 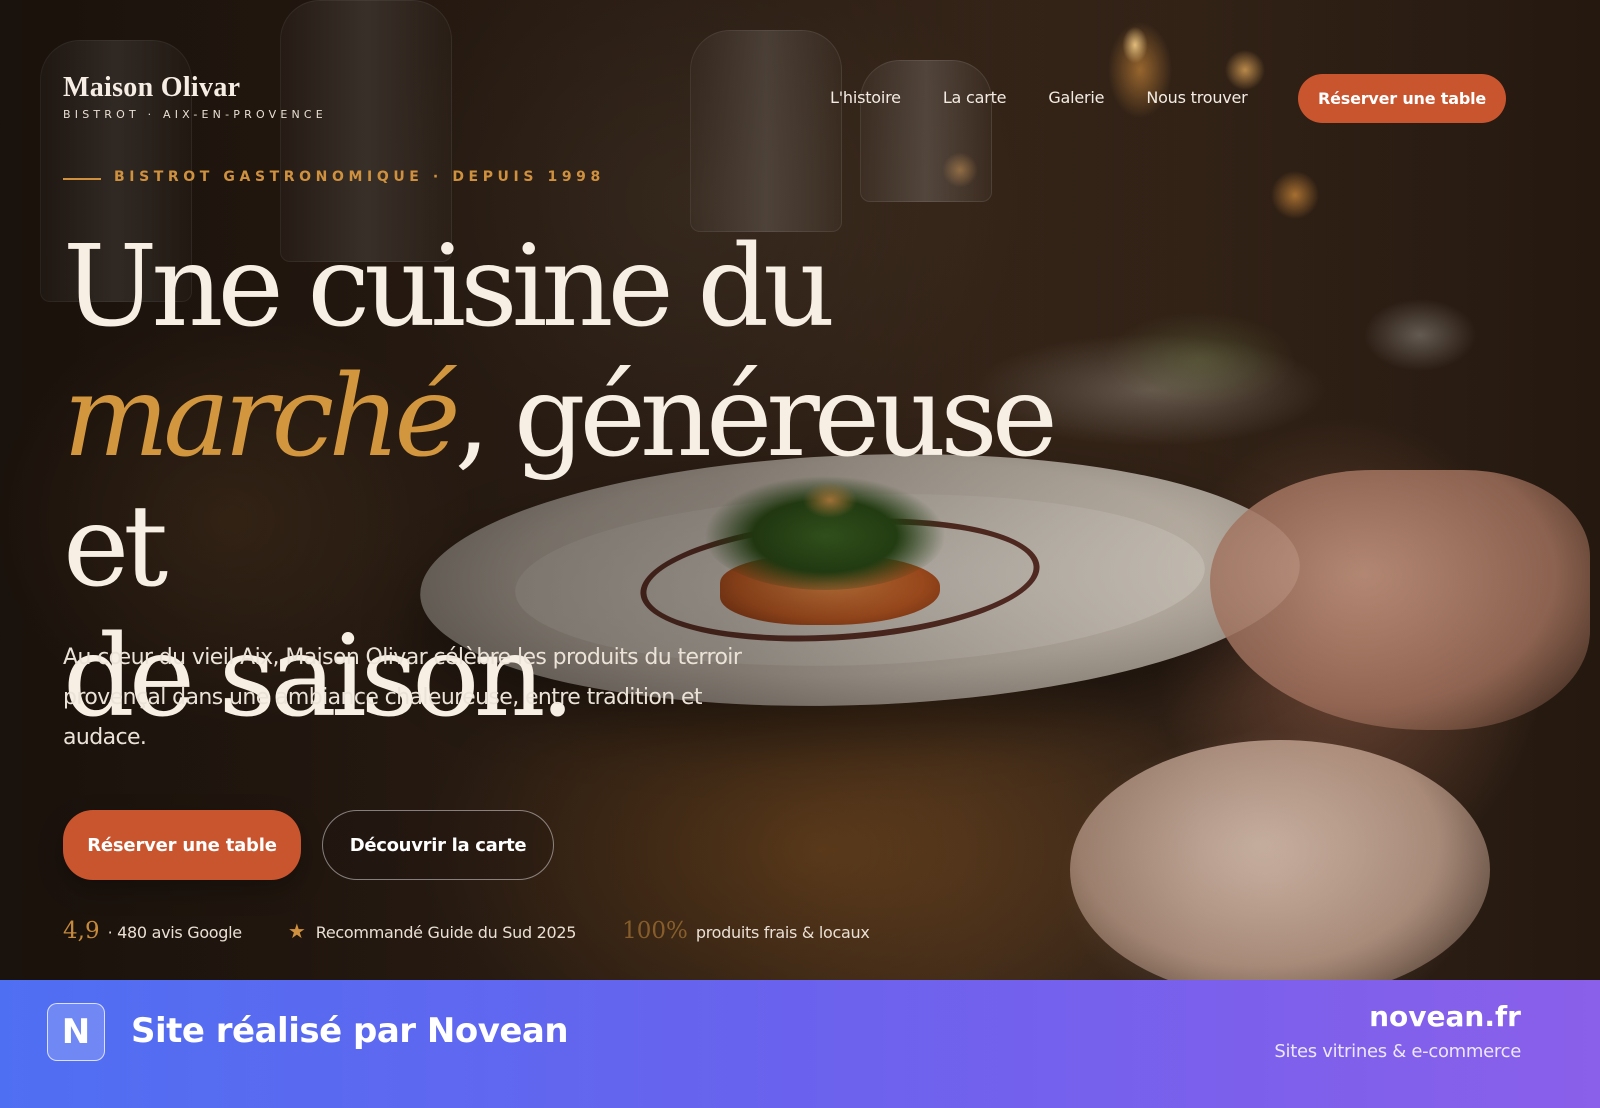 What do you see at coordinates (296, 932) in the screenshot?
I see `star-icon: ★` at bounding box center [296, 932].